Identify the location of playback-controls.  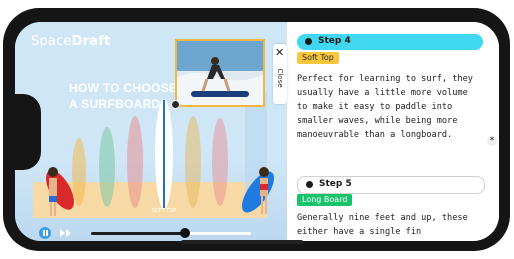
(154, 234).